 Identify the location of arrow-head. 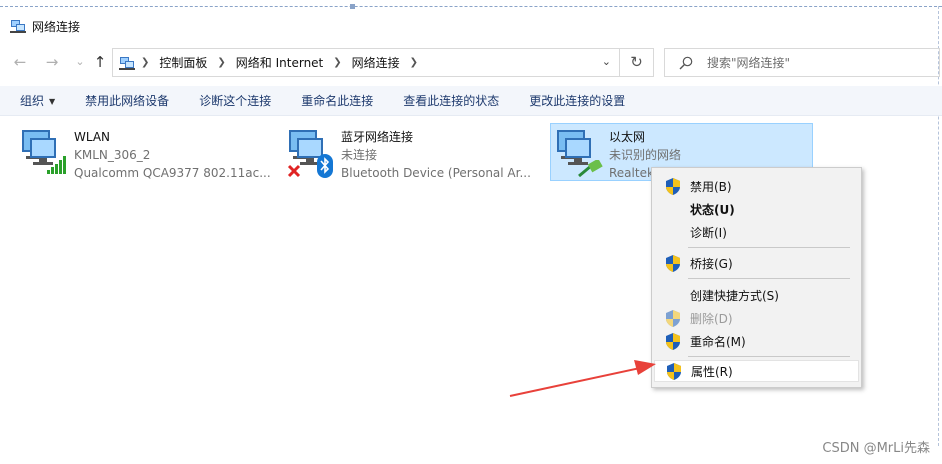
(645, 367).